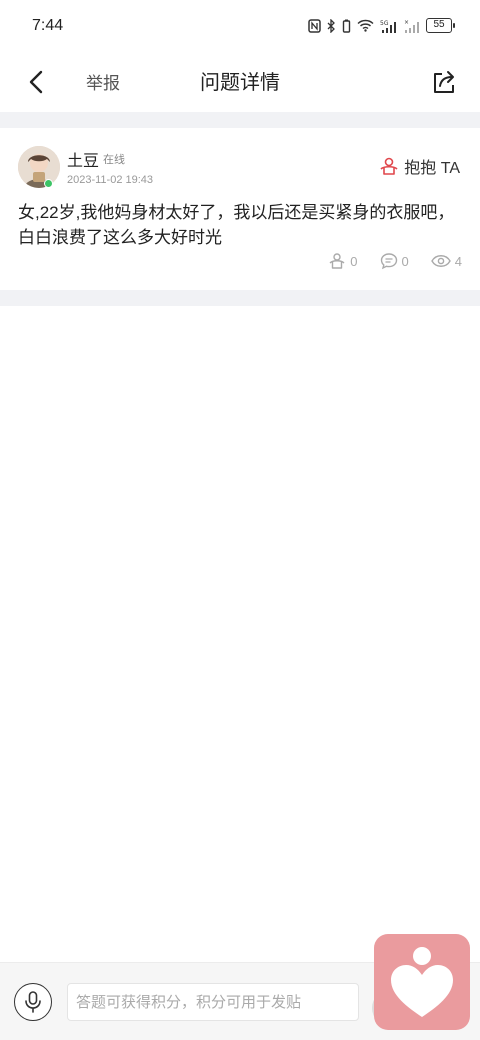 The height and width of the screenshot is (1040, 480). I want to click on comment-count: 0, so click(394, 261).